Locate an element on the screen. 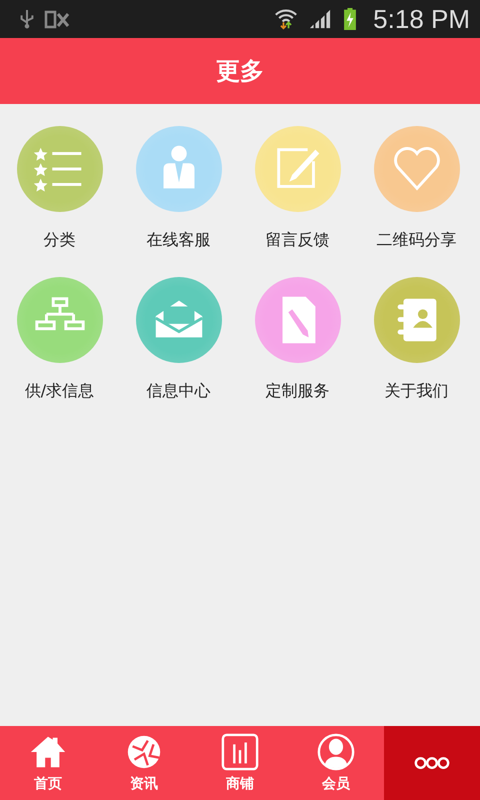 This screenshot has height=800, width=480. menu-label: 二维码分享 is located at coordinates (416, 240).